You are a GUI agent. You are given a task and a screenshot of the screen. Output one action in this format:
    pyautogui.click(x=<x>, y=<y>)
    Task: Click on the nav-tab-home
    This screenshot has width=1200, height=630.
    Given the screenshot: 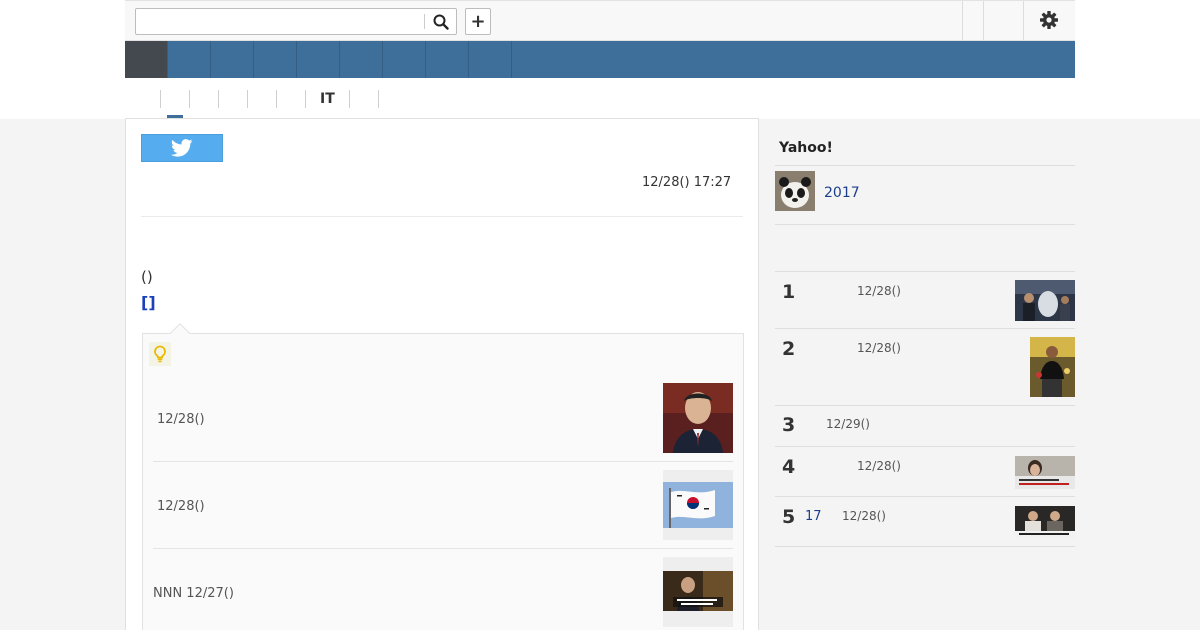 What is the action you would take?
    pyautogui.click(x=146, y=59)
    